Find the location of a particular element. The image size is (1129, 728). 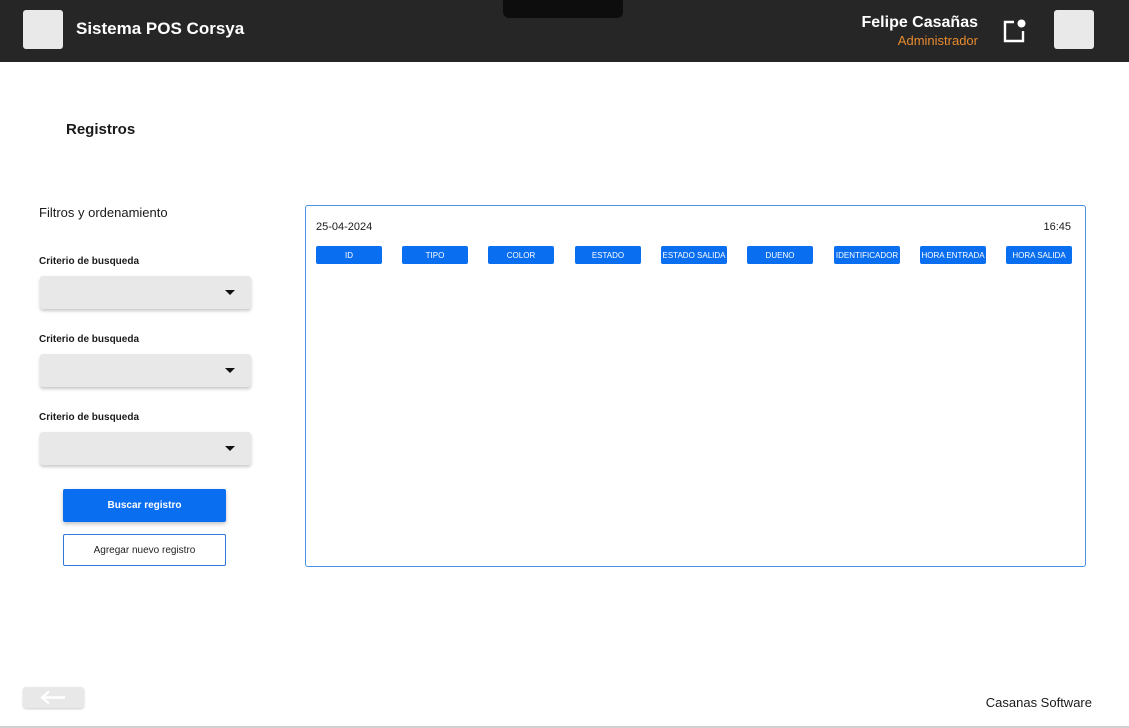

footer-text: Casanas Software is located at coordinates (1038, 702).